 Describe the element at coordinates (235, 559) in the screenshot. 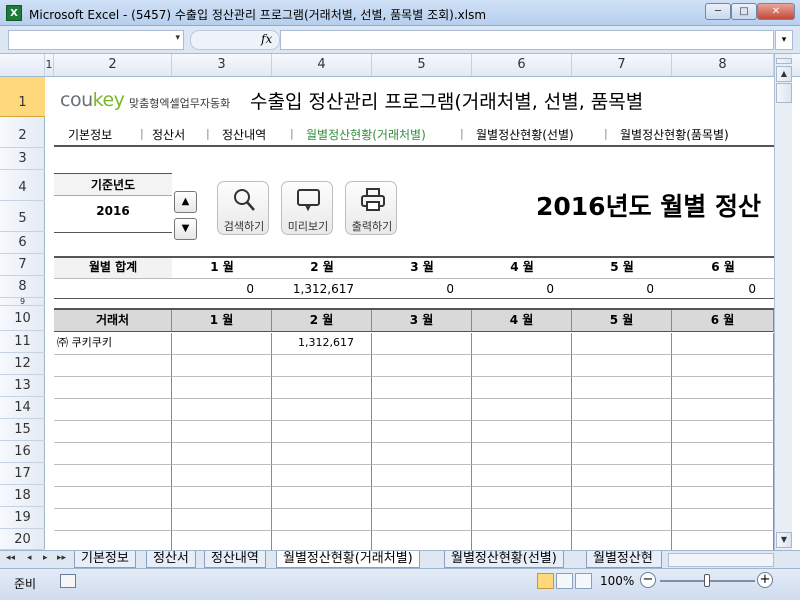

I see `sheet-tab: 정산내역` at that location.